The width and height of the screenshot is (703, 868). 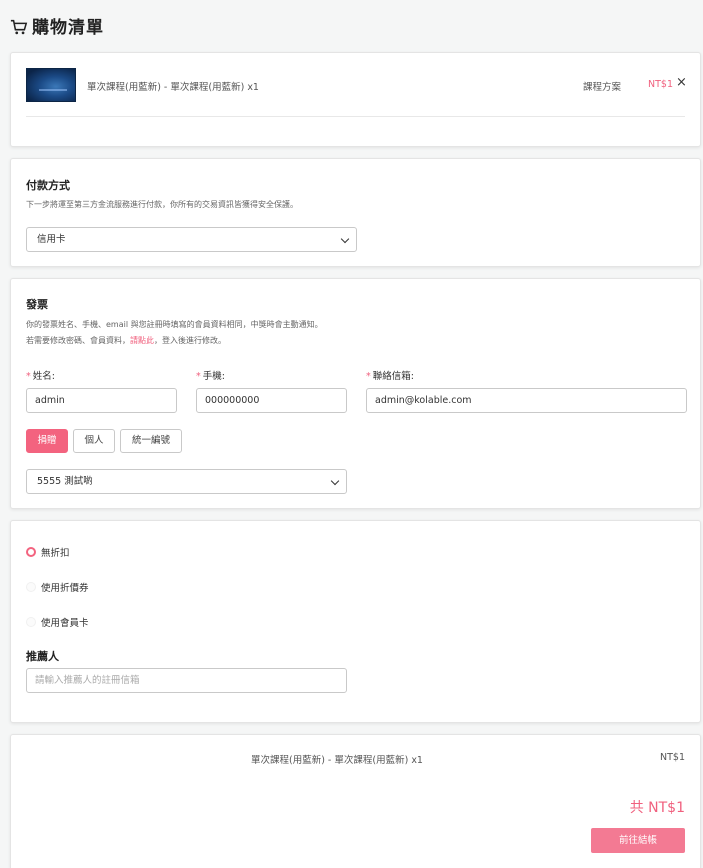 I want to click on discount-option-member-card: 使用會員卡, so click(x=57, y=622).